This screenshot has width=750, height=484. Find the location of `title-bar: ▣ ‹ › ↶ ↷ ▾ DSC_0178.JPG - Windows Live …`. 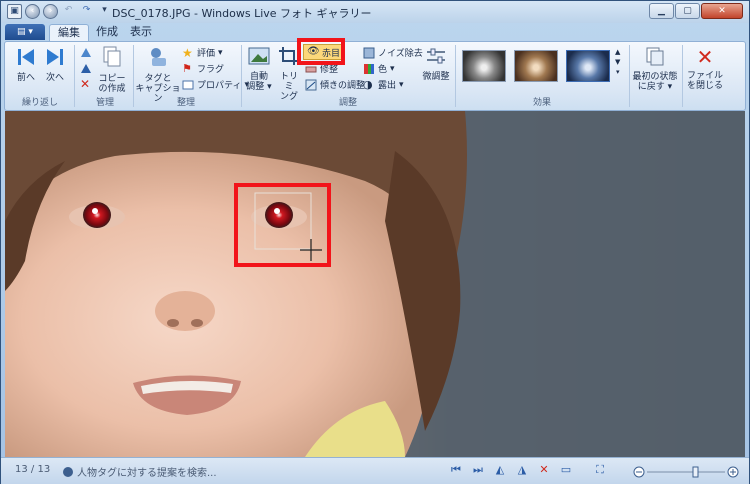

title-bar: ▣ ‹ › ↶ ↷ ▾ DSC_0178.JPG - Windows Live … is located at coordinates (375, 12).